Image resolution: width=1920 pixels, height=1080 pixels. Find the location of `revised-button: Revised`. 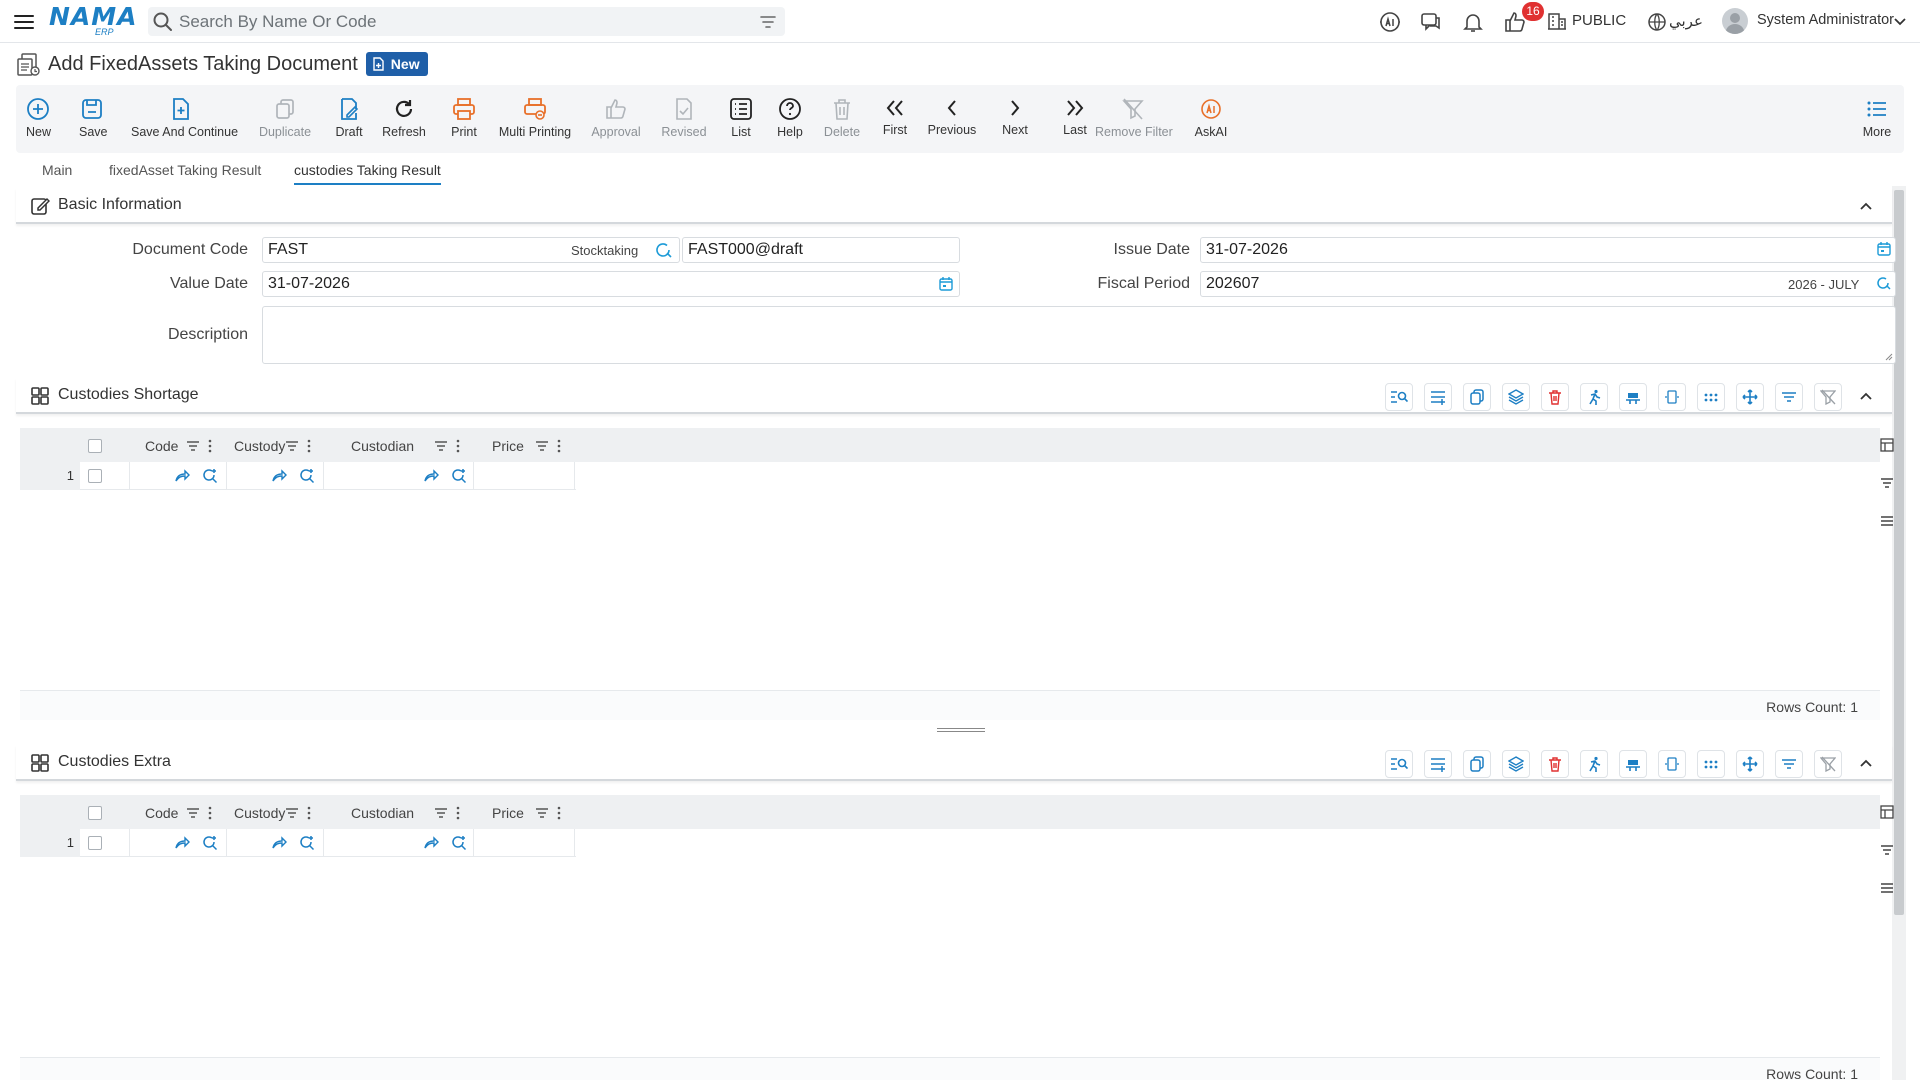

revised-button: Revised is located at coordinates (684, 118).